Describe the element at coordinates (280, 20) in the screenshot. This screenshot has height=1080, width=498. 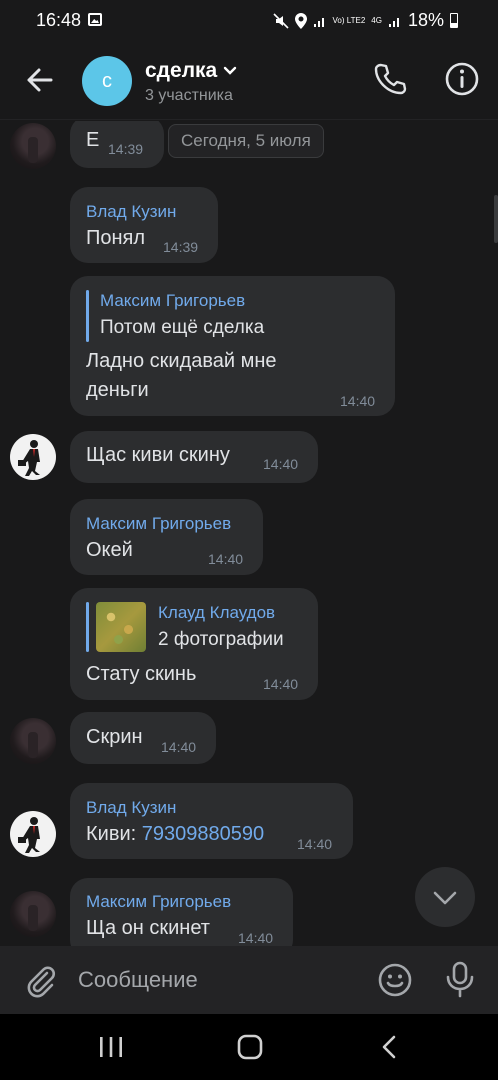
I see `mute-icon` at that location.